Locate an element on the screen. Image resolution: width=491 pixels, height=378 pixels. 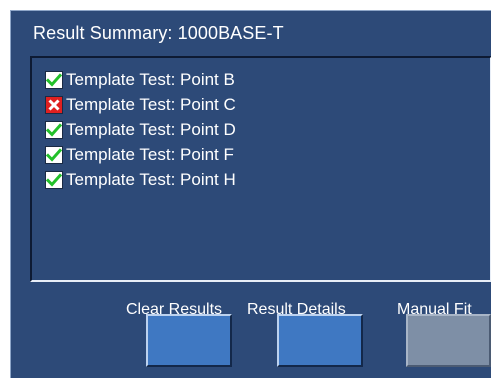
list-item: Template Test: Point D is located at coordinates (140, 130).